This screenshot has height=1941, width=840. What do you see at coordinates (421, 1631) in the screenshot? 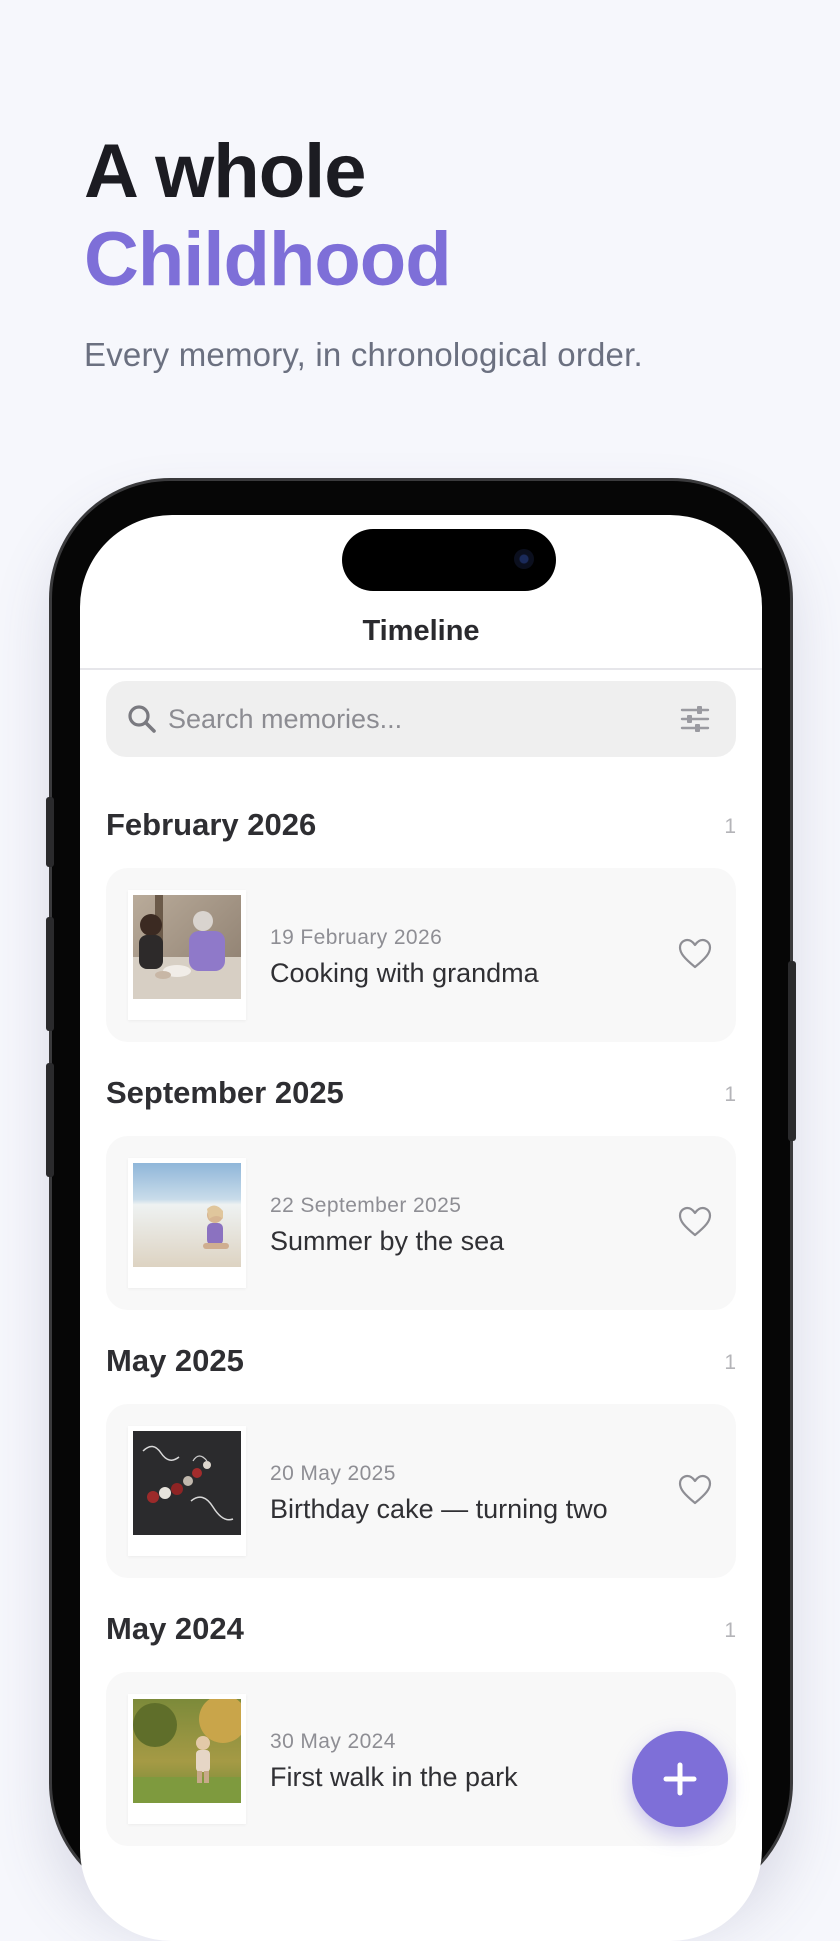
I see `section-header: May 2024 1` at bounding box center [421, 1631].